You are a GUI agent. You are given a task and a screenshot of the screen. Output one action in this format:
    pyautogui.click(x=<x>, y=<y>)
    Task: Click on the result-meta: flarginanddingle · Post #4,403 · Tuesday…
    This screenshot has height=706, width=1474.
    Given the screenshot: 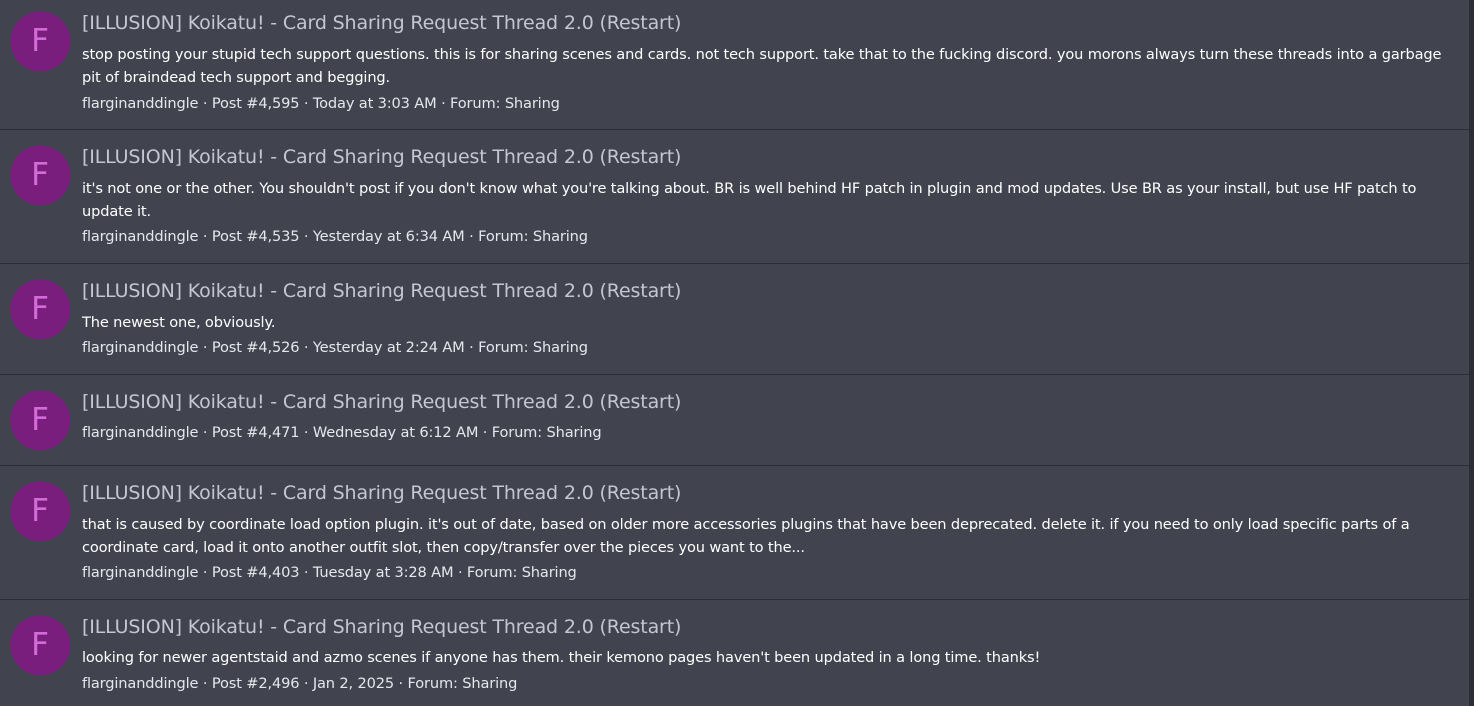 What is the action you would take?
    pyautogui.click(x=329, y=572)
    